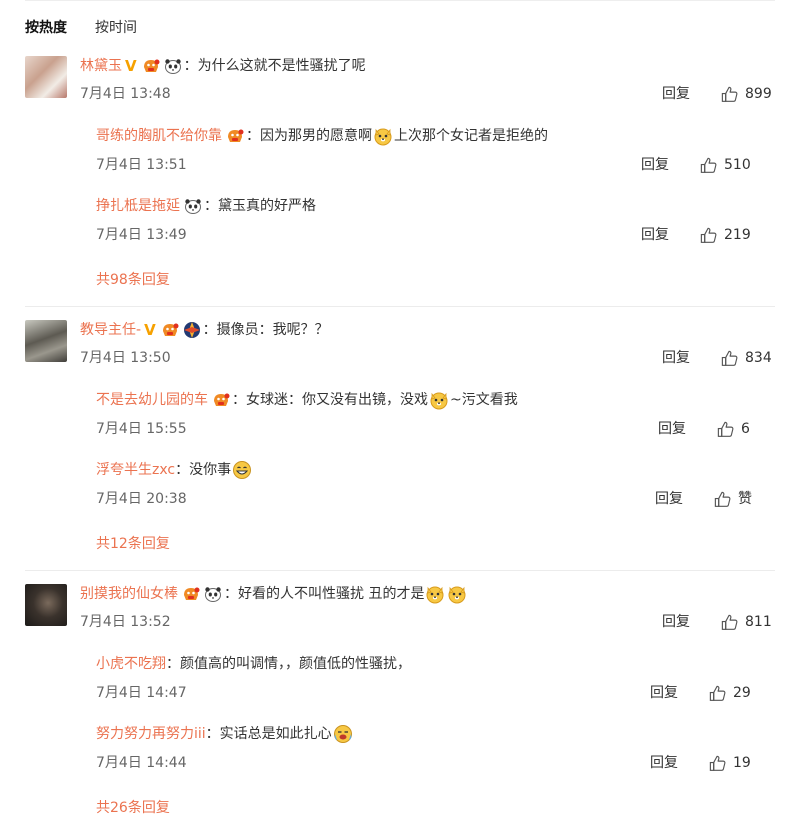 The image size is (800, 824). I want to click on reply-text: 上次那个女记者是拒绝的, so click(471, 136).